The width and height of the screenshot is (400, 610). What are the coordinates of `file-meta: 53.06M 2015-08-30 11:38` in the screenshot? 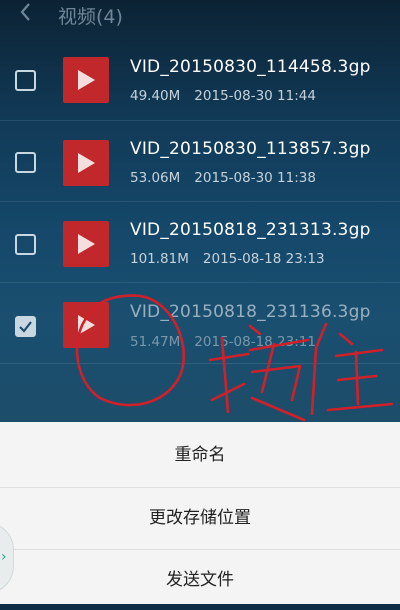 It's located at (223, 178).